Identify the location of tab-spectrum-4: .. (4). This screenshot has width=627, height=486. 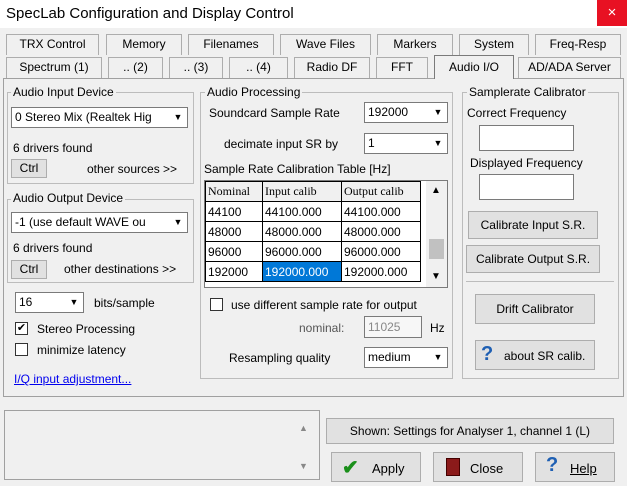
(258, 67).